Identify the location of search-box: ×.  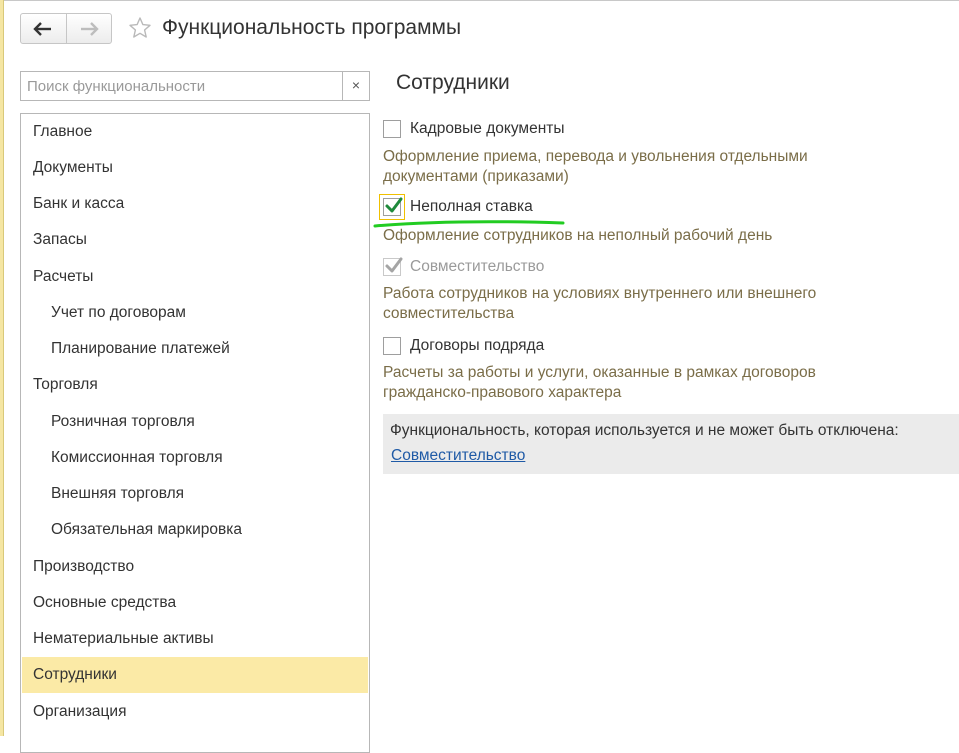
(195, 86).